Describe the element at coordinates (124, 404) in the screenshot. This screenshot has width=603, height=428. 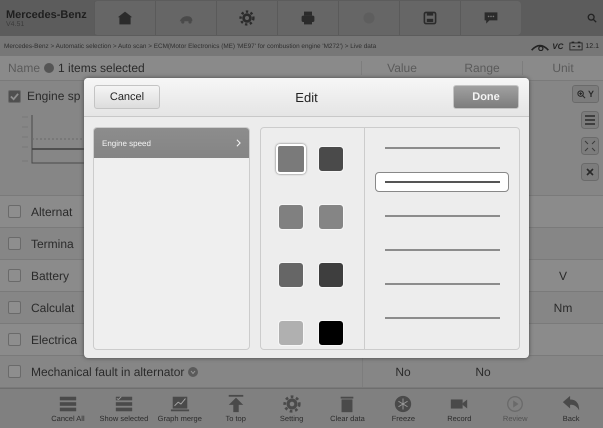
I see `checklist-icon` at that location.